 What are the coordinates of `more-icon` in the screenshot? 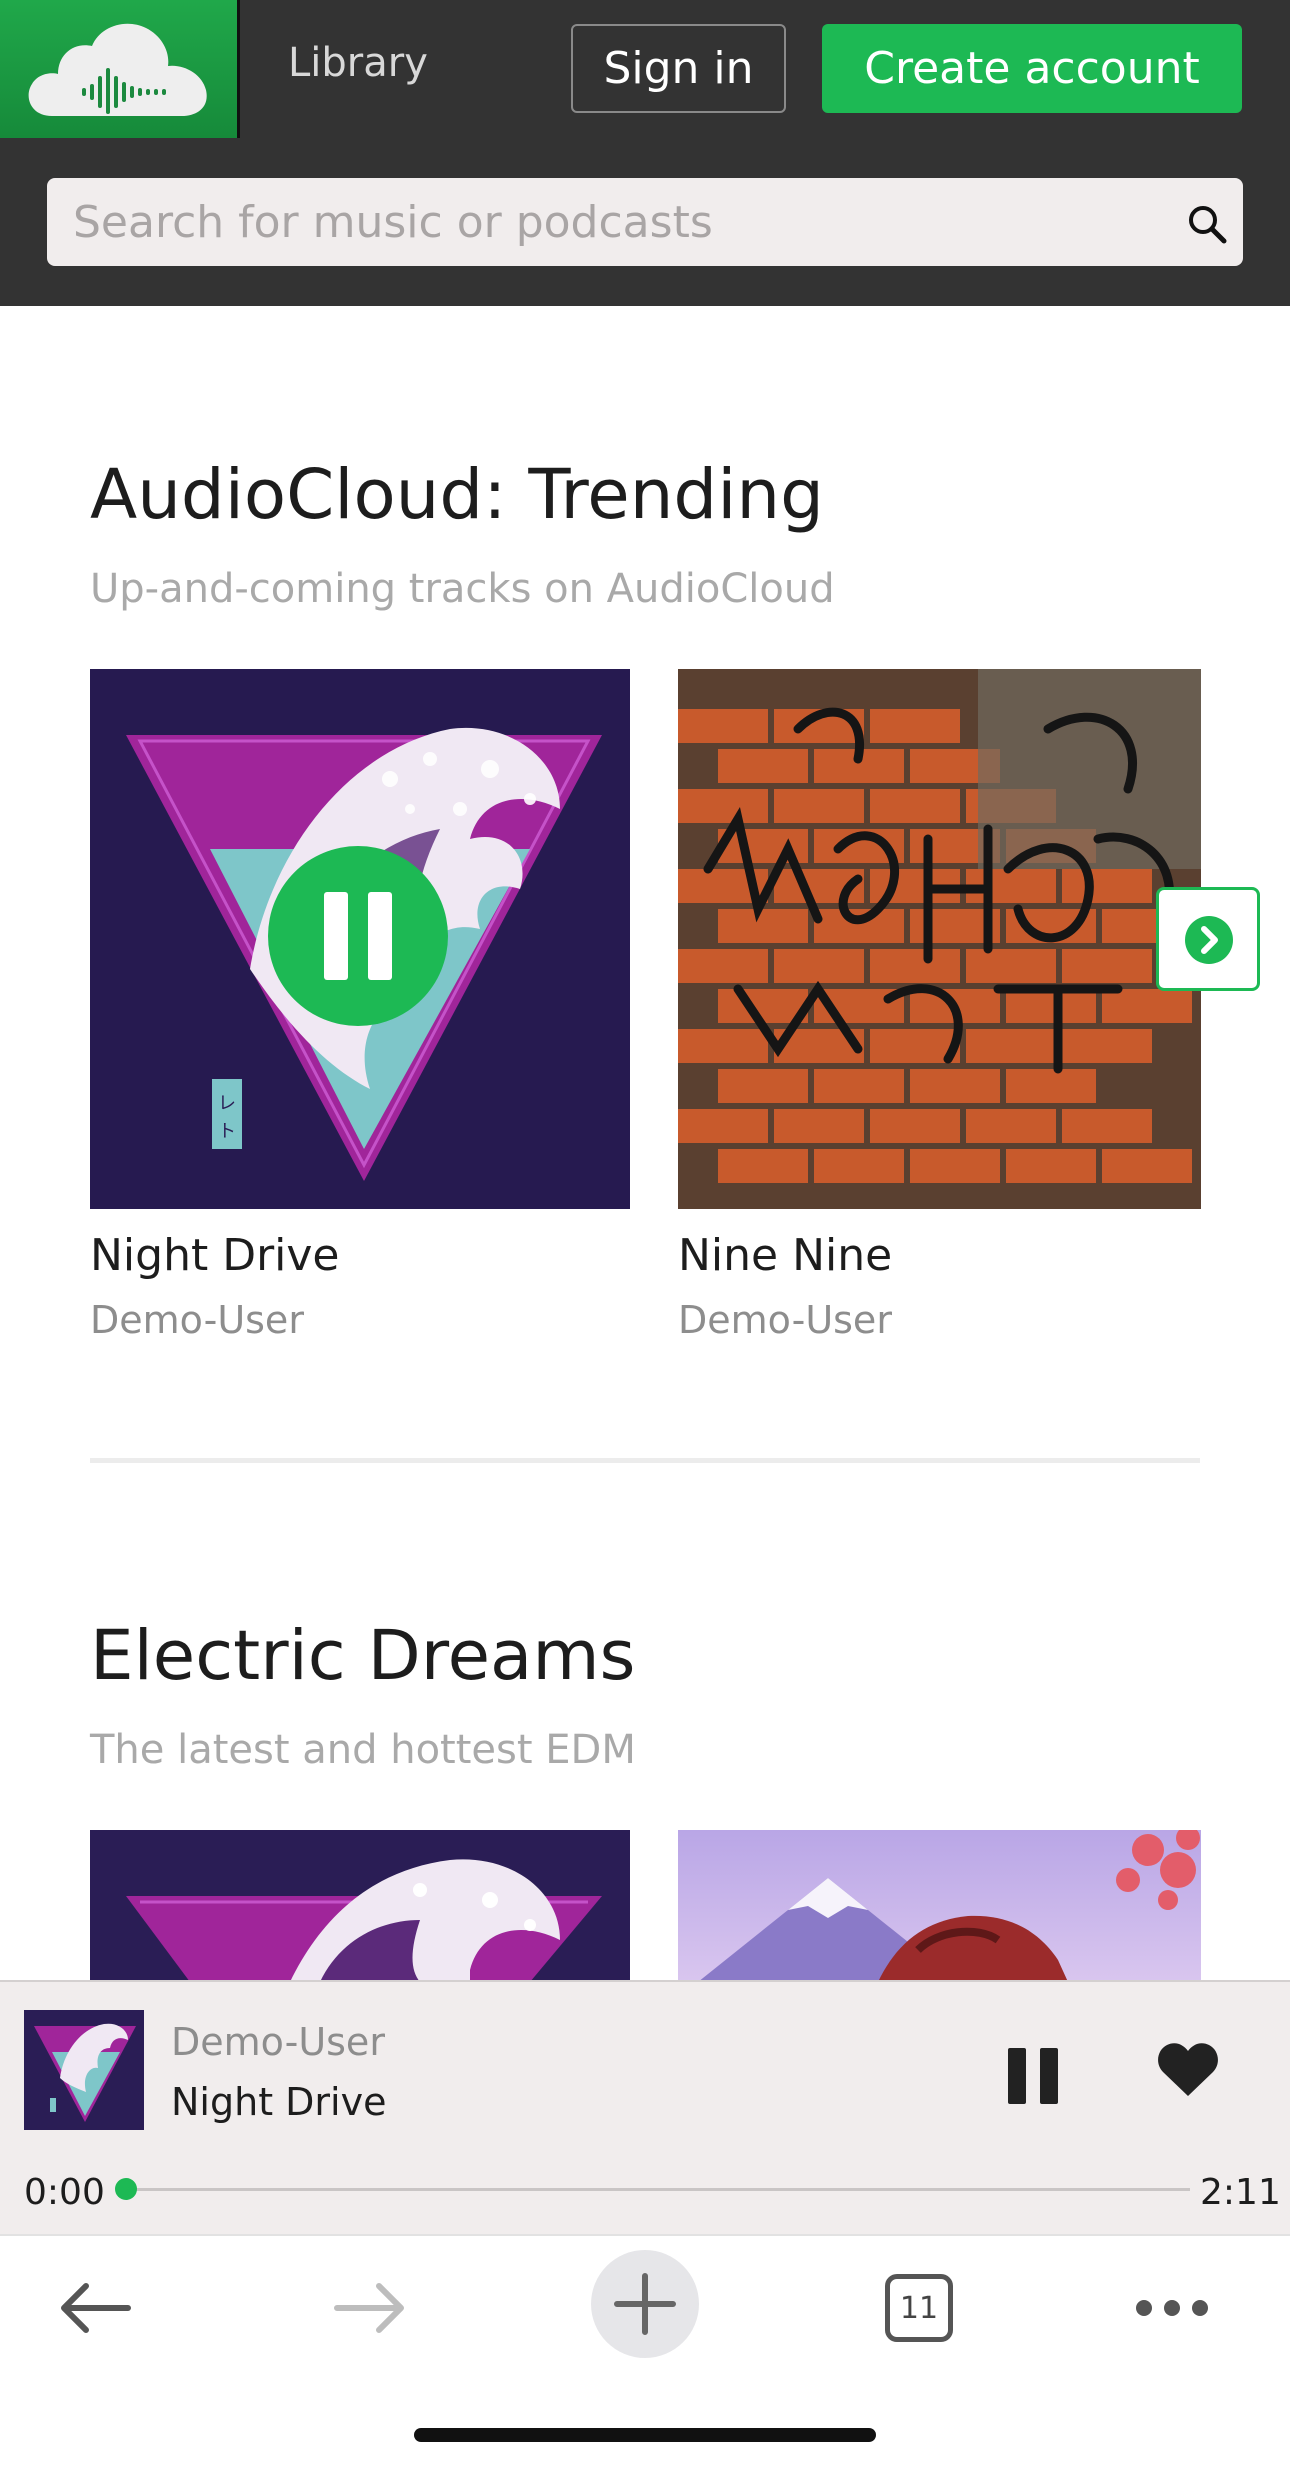 It's located at (1172, 2308).